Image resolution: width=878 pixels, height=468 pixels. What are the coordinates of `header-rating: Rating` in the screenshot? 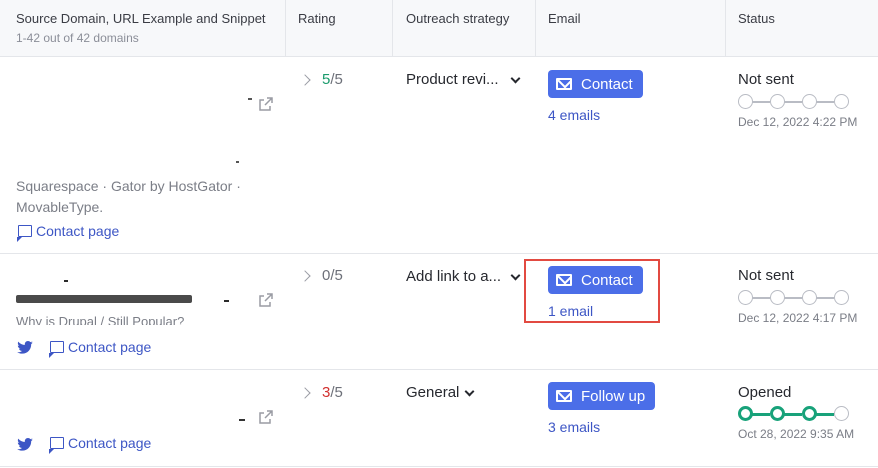 It's located at (339, 28).